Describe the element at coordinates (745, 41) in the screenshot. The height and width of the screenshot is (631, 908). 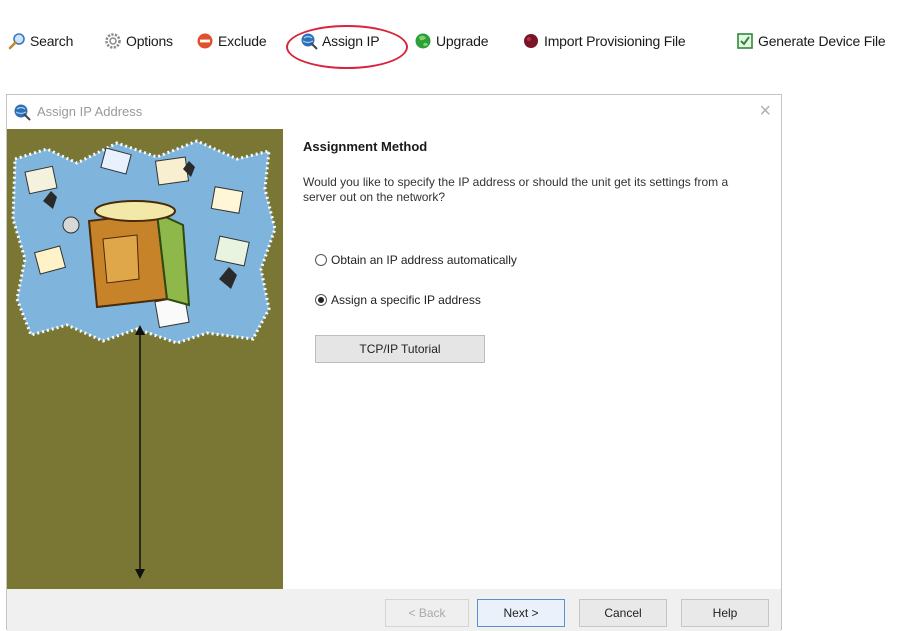
I see `green-file-icon` at that location.